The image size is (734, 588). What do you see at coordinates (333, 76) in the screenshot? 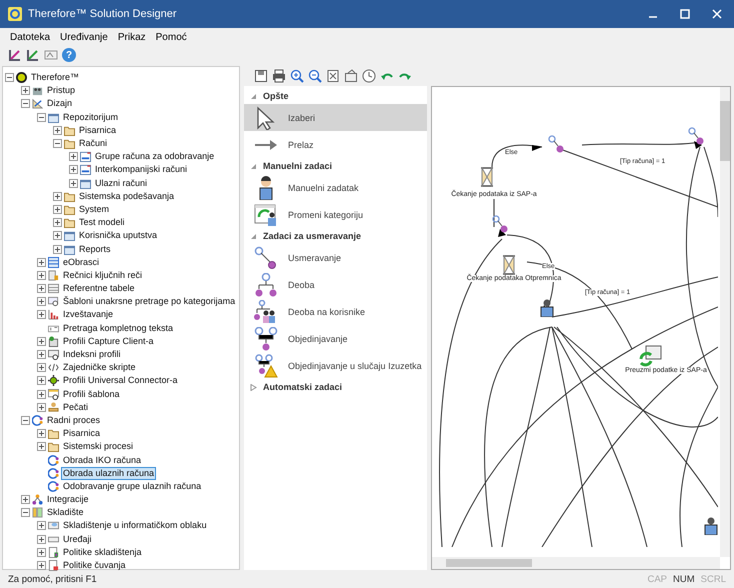
I see `fit-icon` at bounding box center [333, 76].